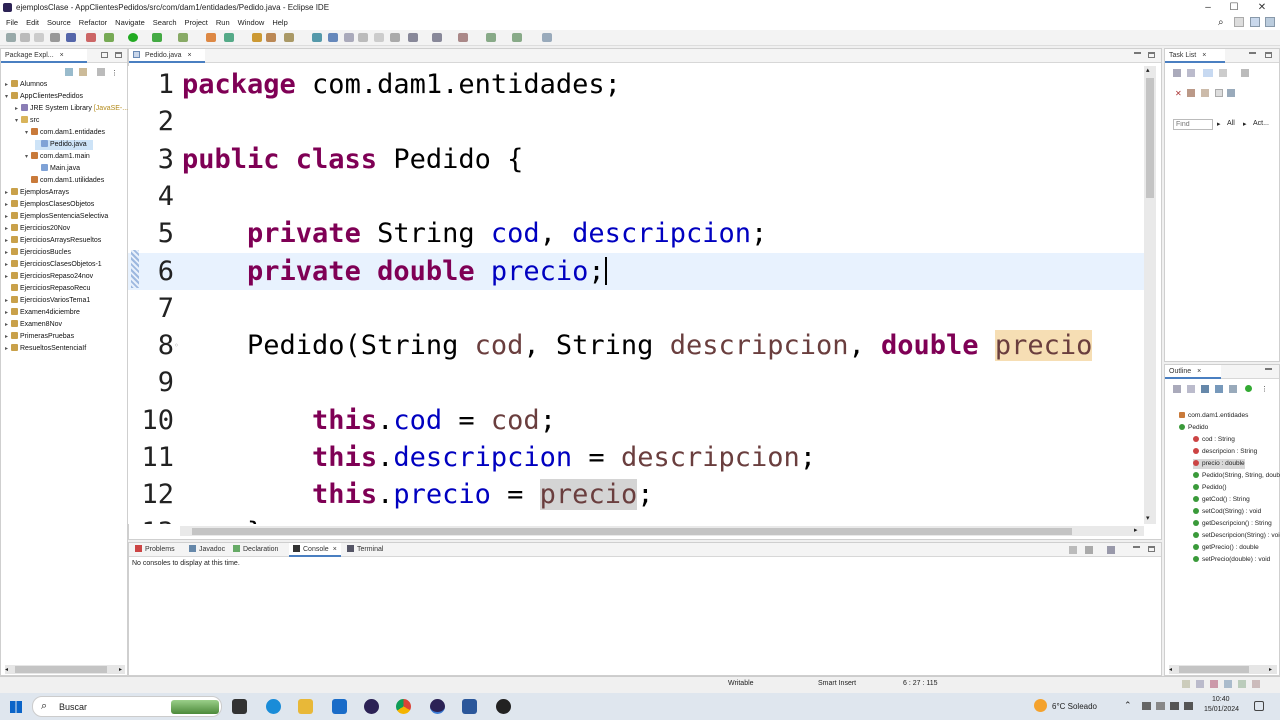 The image size is (1280, 720). Describe the element at coordinates (279, 23) in the screenshot. I see `menu-help: Help` at that location.